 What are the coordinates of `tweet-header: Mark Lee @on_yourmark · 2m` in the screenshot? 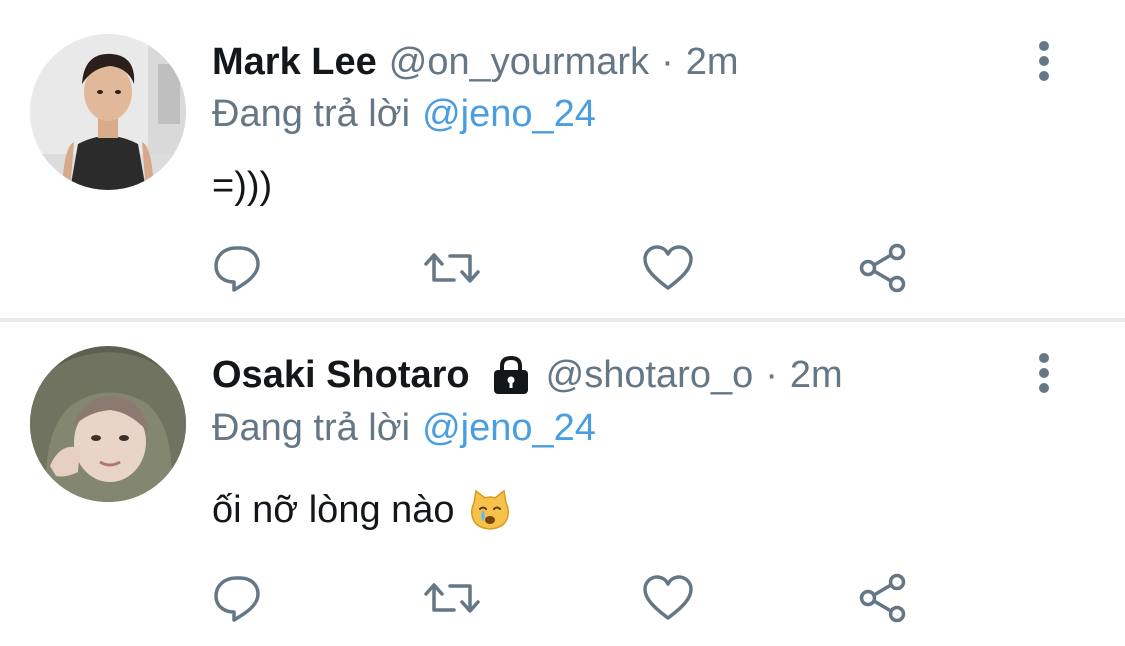 It's located at (475, 62).